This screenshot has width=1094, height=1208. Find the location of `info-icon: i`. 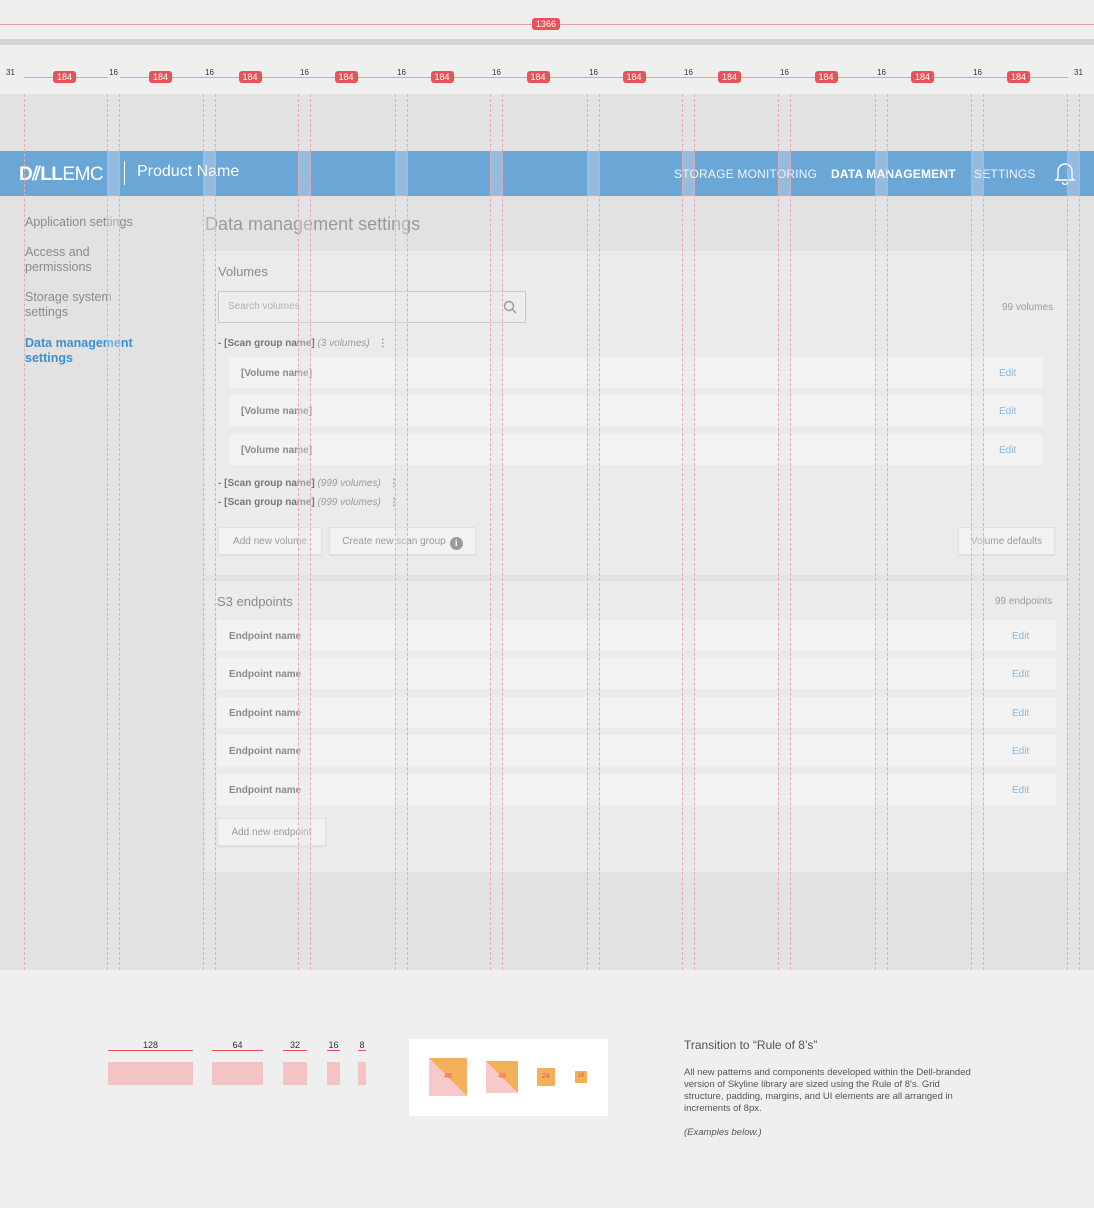

info-icon: i is located at coordinates (456, 543).